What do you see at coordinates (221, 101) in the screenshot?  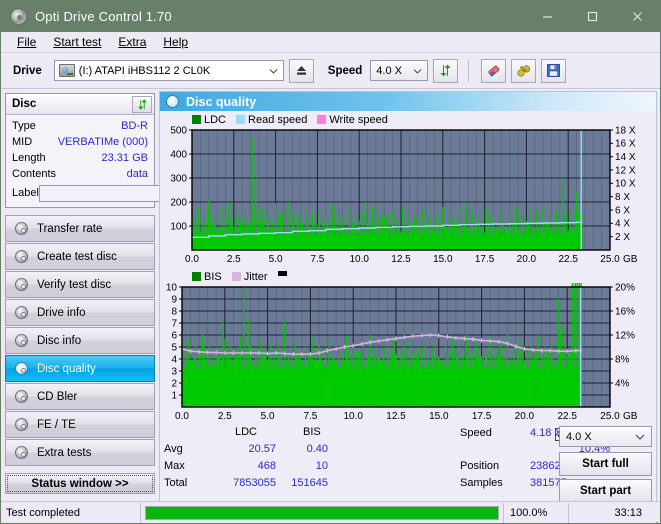 I see `page-title: Disc quality` at bounding box center [221, 101].